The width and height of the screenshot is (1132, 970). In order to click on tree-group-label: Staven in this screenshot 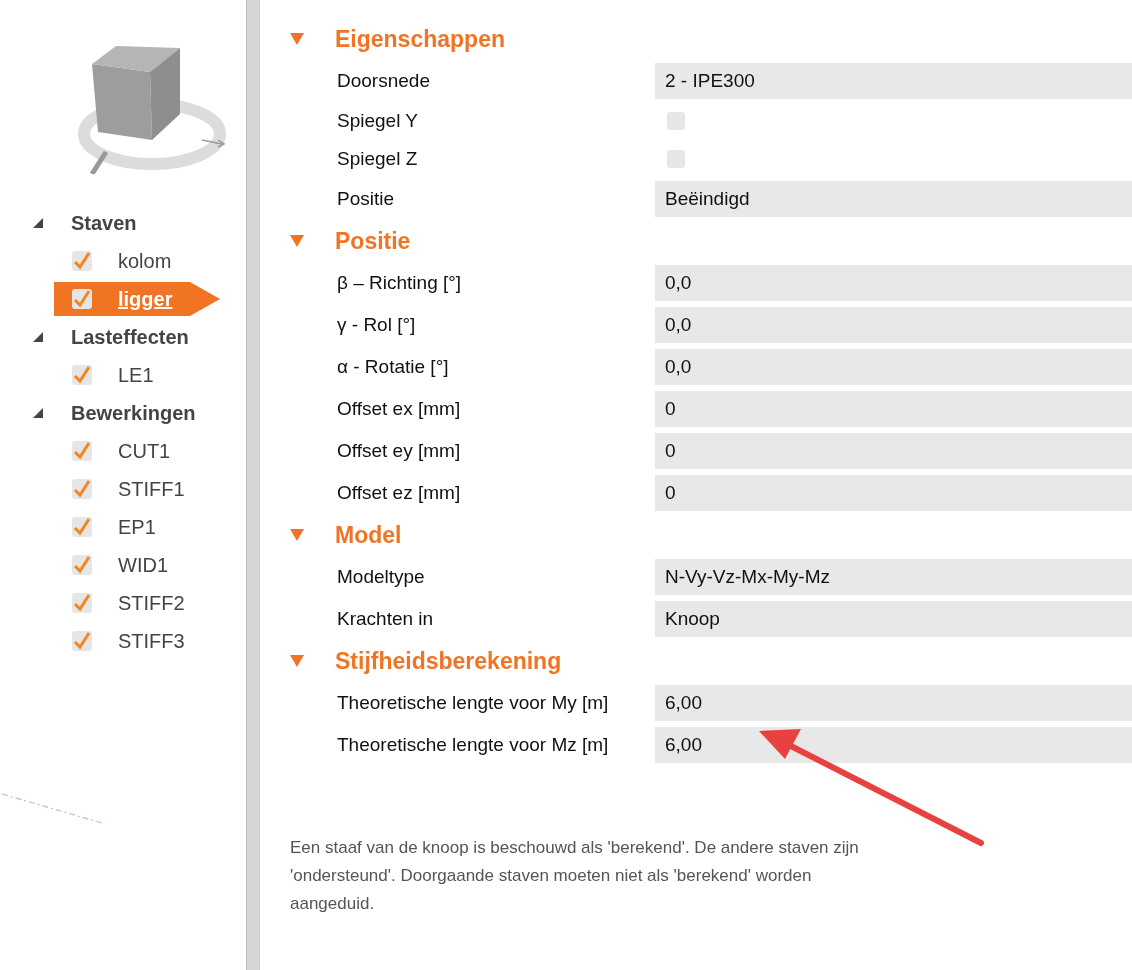, I will do `click(104, 223)`.